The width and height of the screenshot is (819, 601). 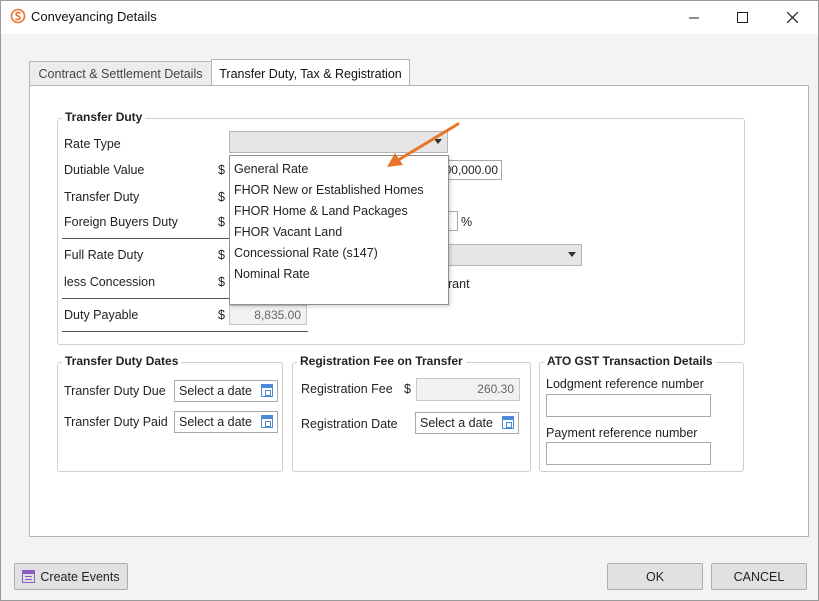 I want to click on annotation-arrow, so click(x=423, y=144).